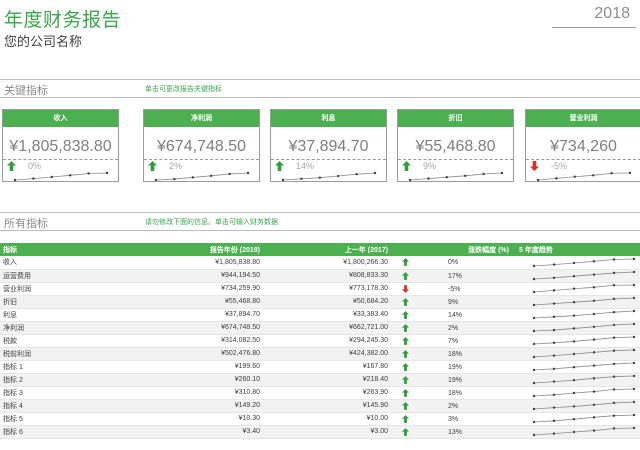  I want to click on table-row: 指标 3 ¥310.80 ¥263.90 18%, so click(320, 393).